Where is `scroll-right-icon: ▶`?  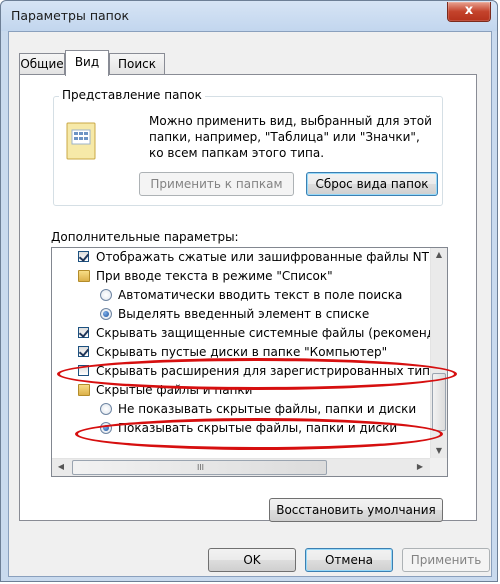
scroll-right-icon: ▶ is located at coordinates (420, 466).